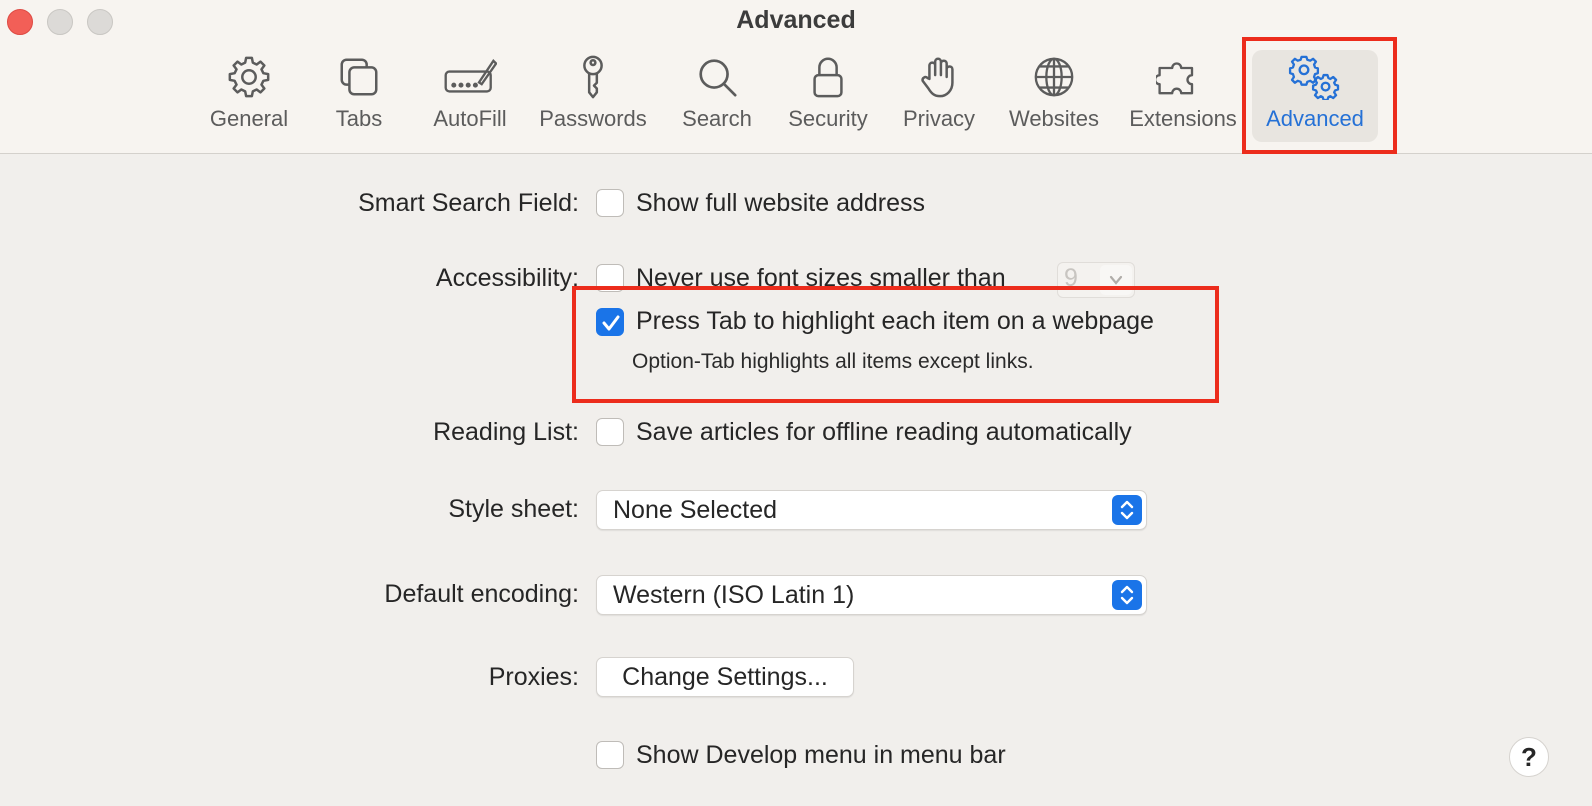 The width and height of the screenshot is (1592, 806). Describe the element at coordinates (506, 432) in the screenshot. I see `reading-list-label: Reading List:` at that location.